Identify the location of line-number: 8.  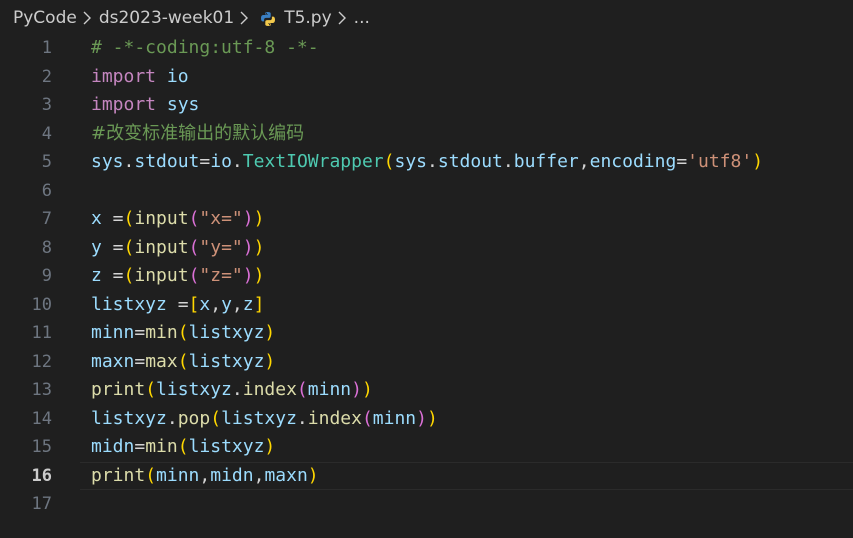
(46, 247).